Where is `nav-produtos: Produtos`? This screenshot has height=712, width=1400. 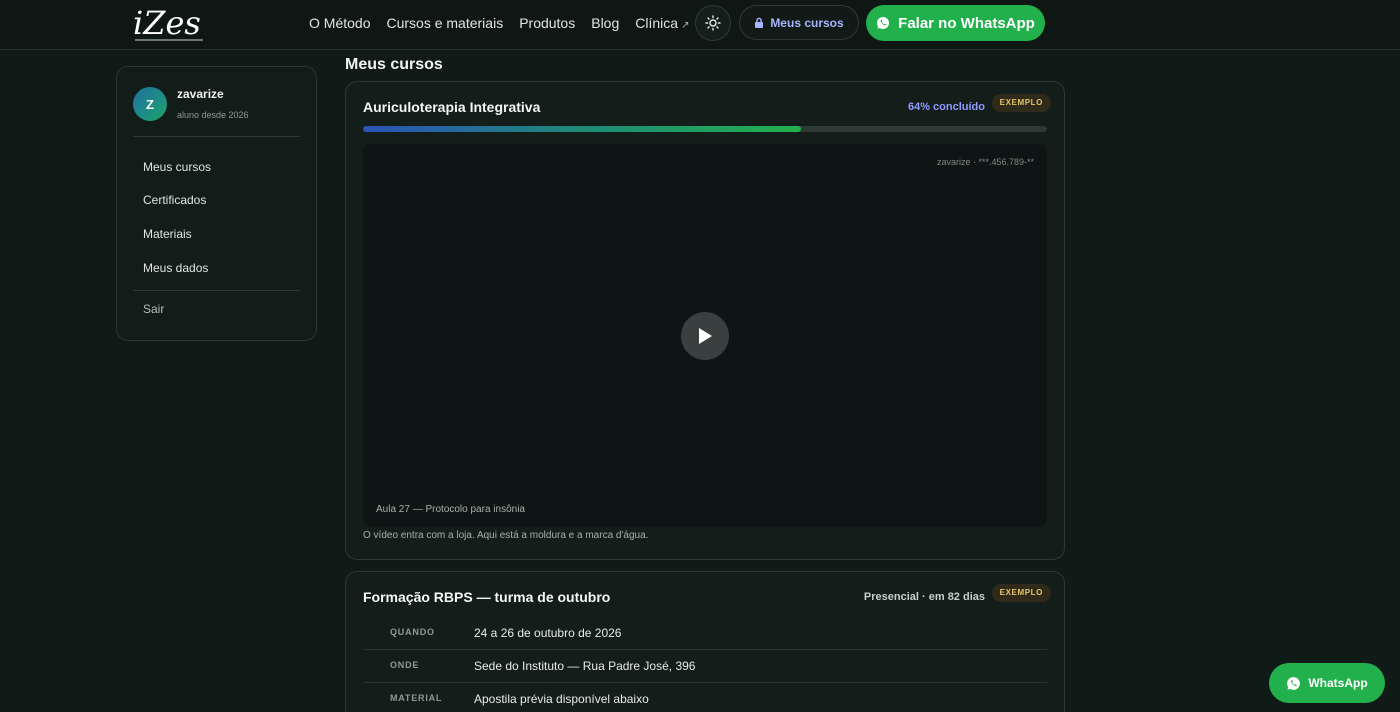
nav-produtos: Produtos is located at coordinates (547, 23).